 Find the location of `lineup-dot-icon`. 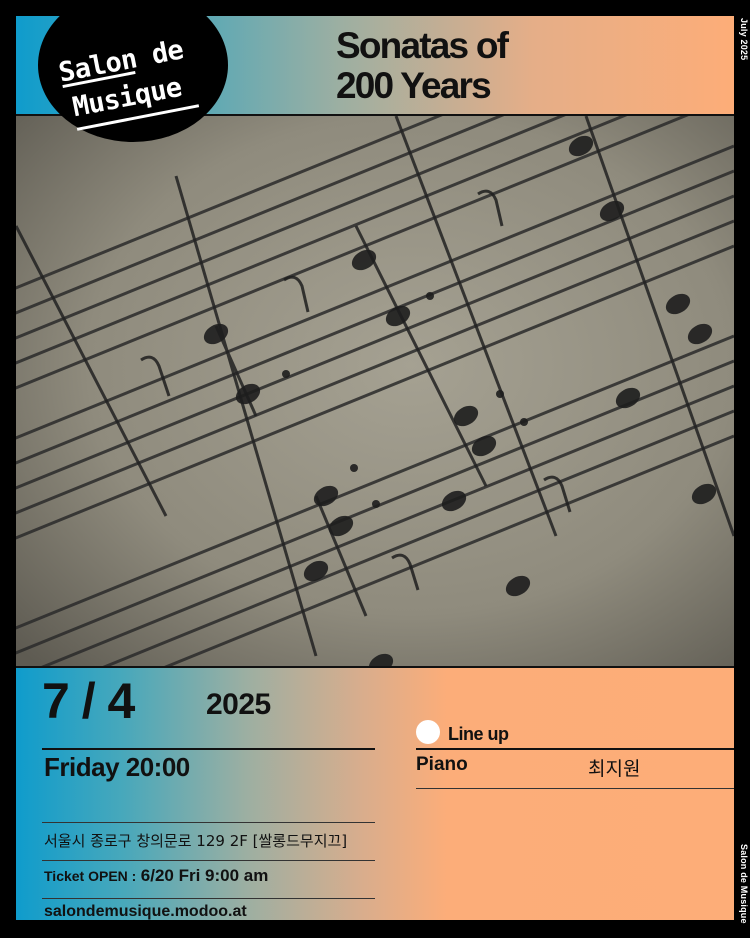

lineup-dot-icon is located at coordinates (428, 732).